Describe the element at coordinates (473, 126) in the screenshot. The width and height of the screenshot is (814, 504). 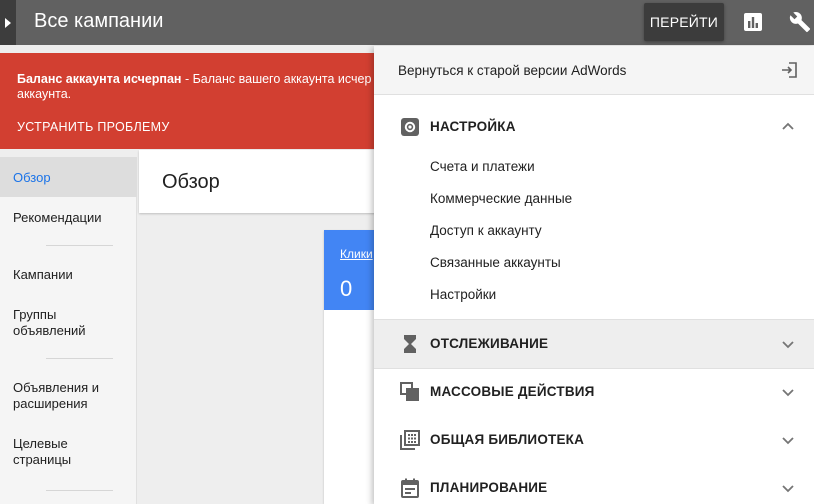
I see `section-setup-title: НАСТРОЙКА` at that location.